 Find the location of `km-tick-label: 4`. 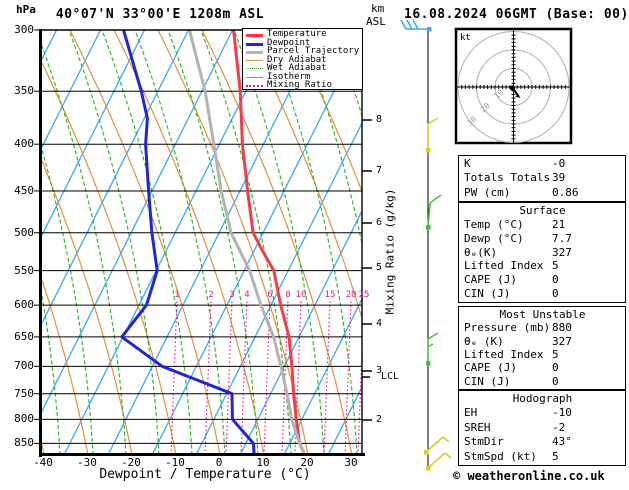

km-tick-label: 4 is located at coordinates (379, 323).